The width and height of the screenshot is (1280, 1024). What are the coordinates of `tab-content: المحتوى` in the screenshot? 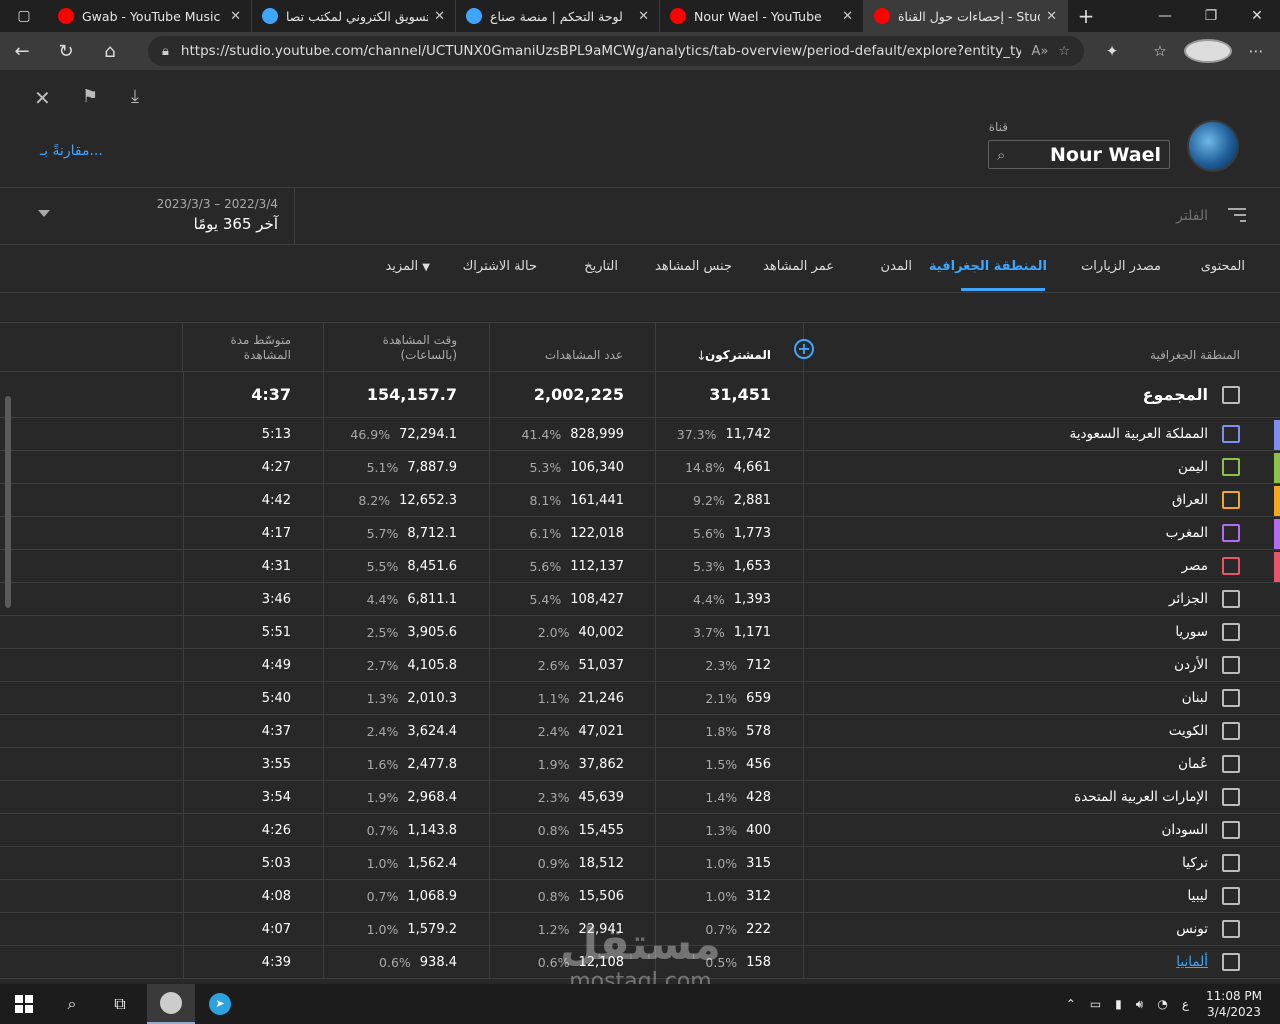 It's located at (1223, 266).